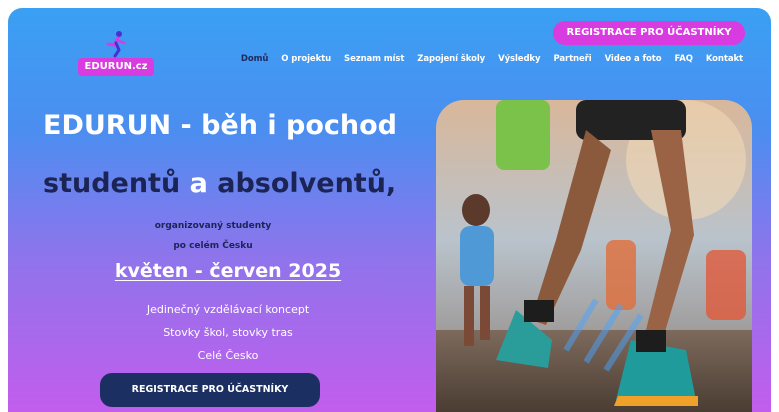  What do you see at coordinates (374, 59) in the screenshot?
I see `nav-item-seznam-mist: Seznam míst` at bounding box center [374, 59].